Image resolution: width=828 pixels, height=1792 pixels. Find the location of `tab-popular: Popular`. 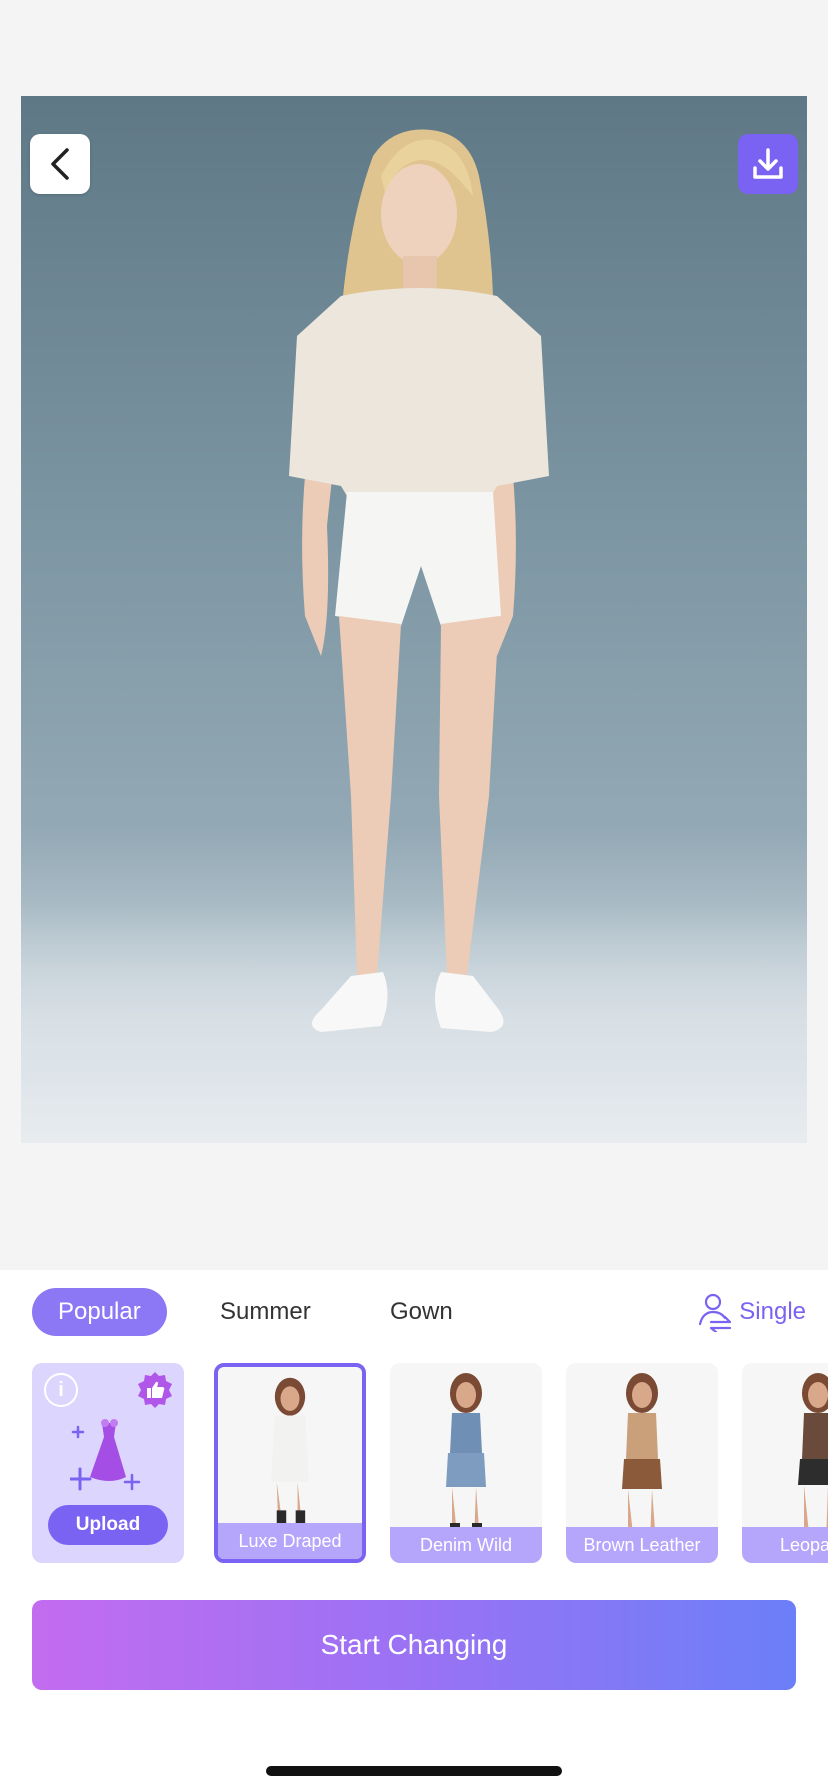

tab-popular: Popular is located at coordinates (99, 1312).